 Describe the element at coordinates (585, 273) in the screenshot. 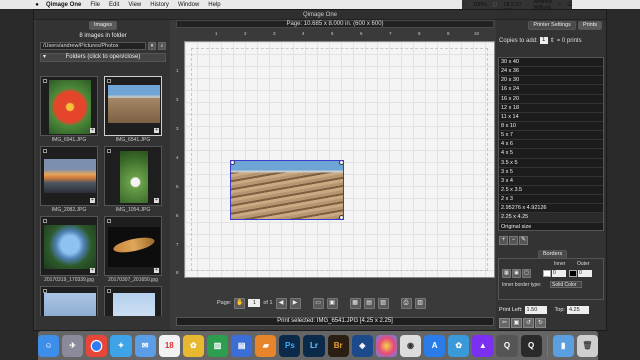

I see `outer-border-field: 0` at that location.